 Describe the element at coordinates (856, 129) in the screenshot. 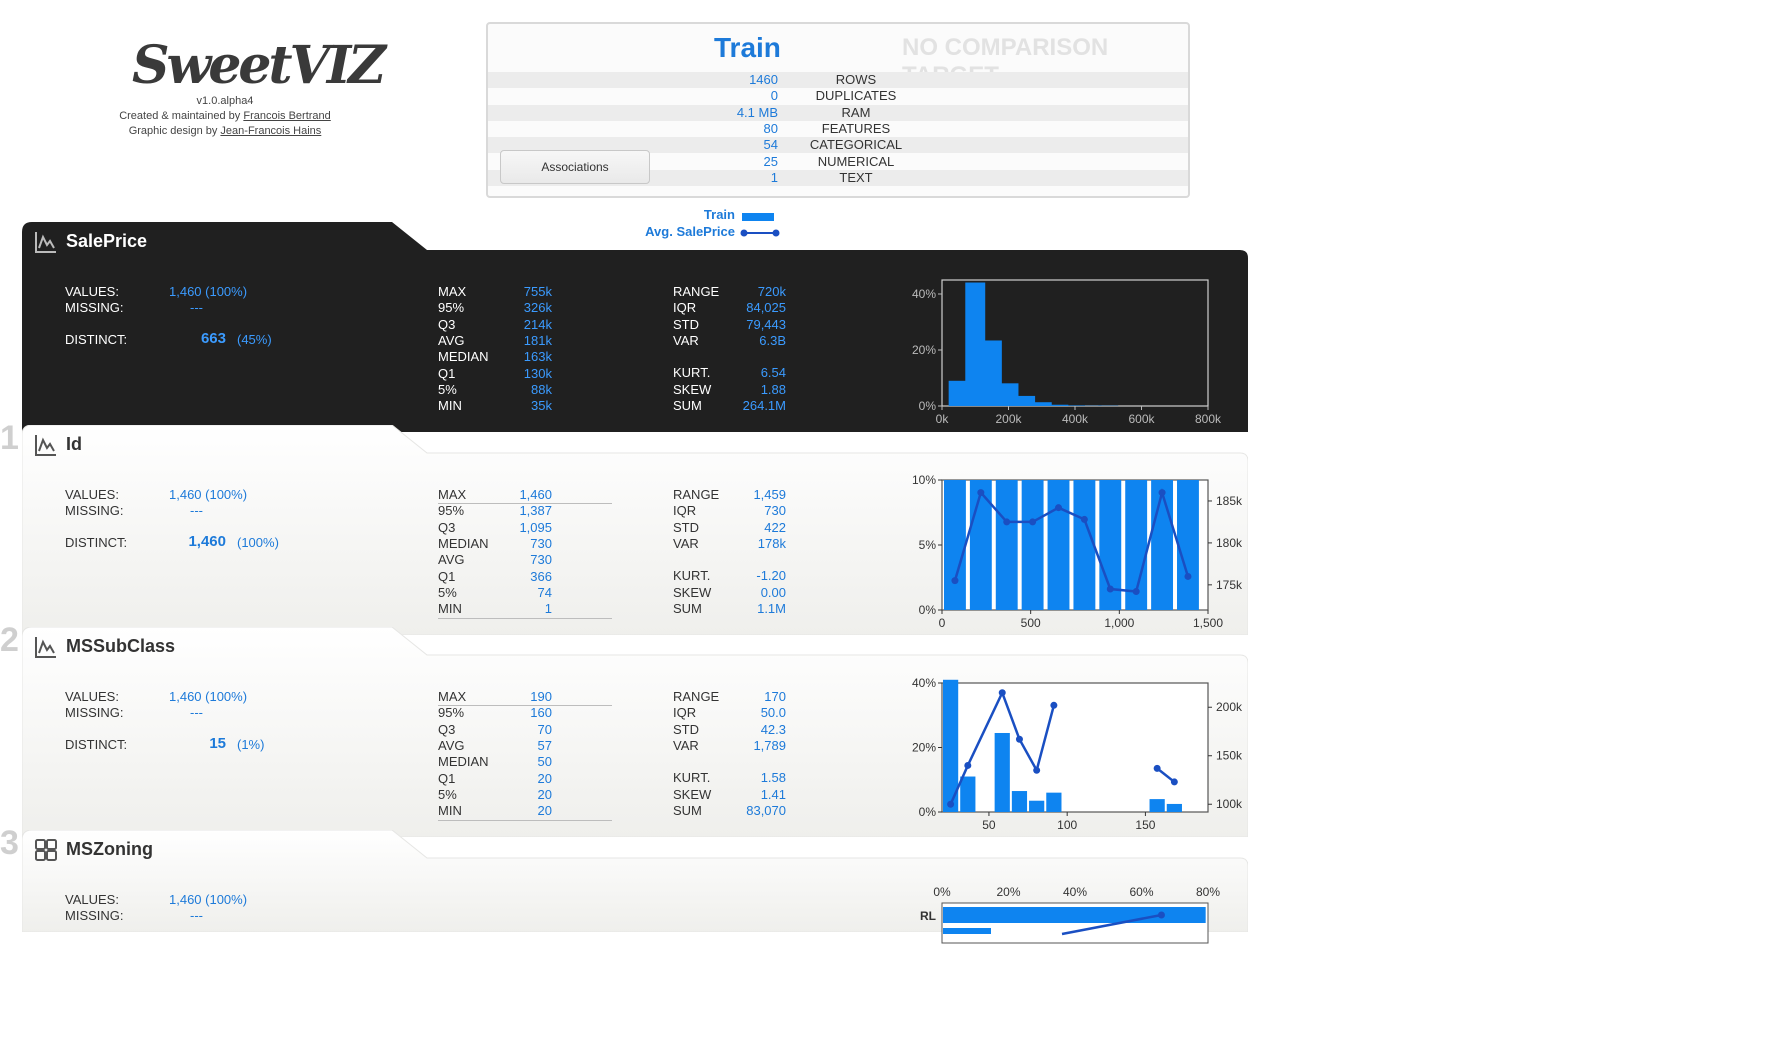

I see `summary-label: FEATURES` at that location.